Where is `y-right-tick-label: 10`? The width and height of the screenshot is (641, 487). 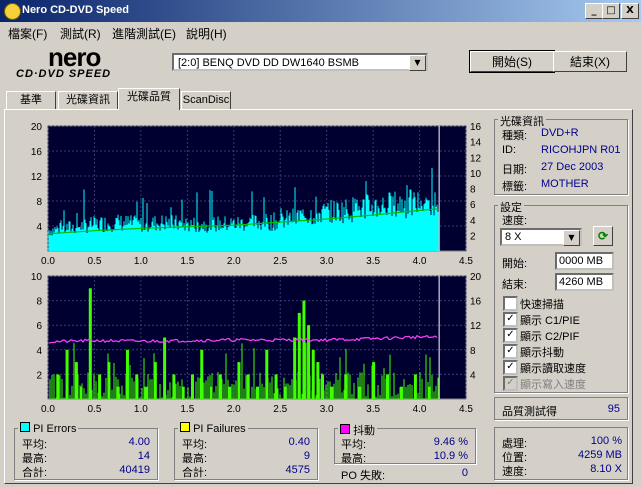 y-right-tick-label: 10 is located at coordinates (476, 174).